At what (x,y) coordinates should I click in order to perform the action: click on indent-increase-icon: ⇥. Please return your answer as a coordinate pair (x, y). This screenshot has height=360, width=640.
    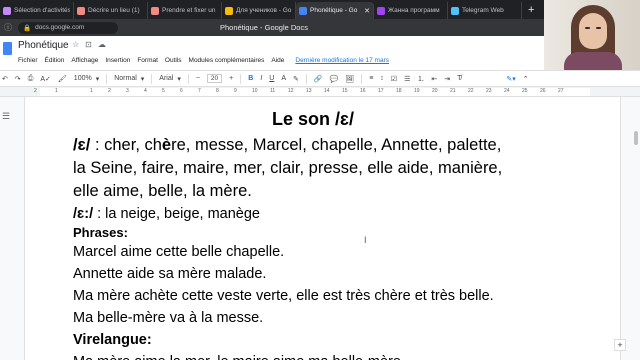
    Looking at the image, I should click on (447, 79).